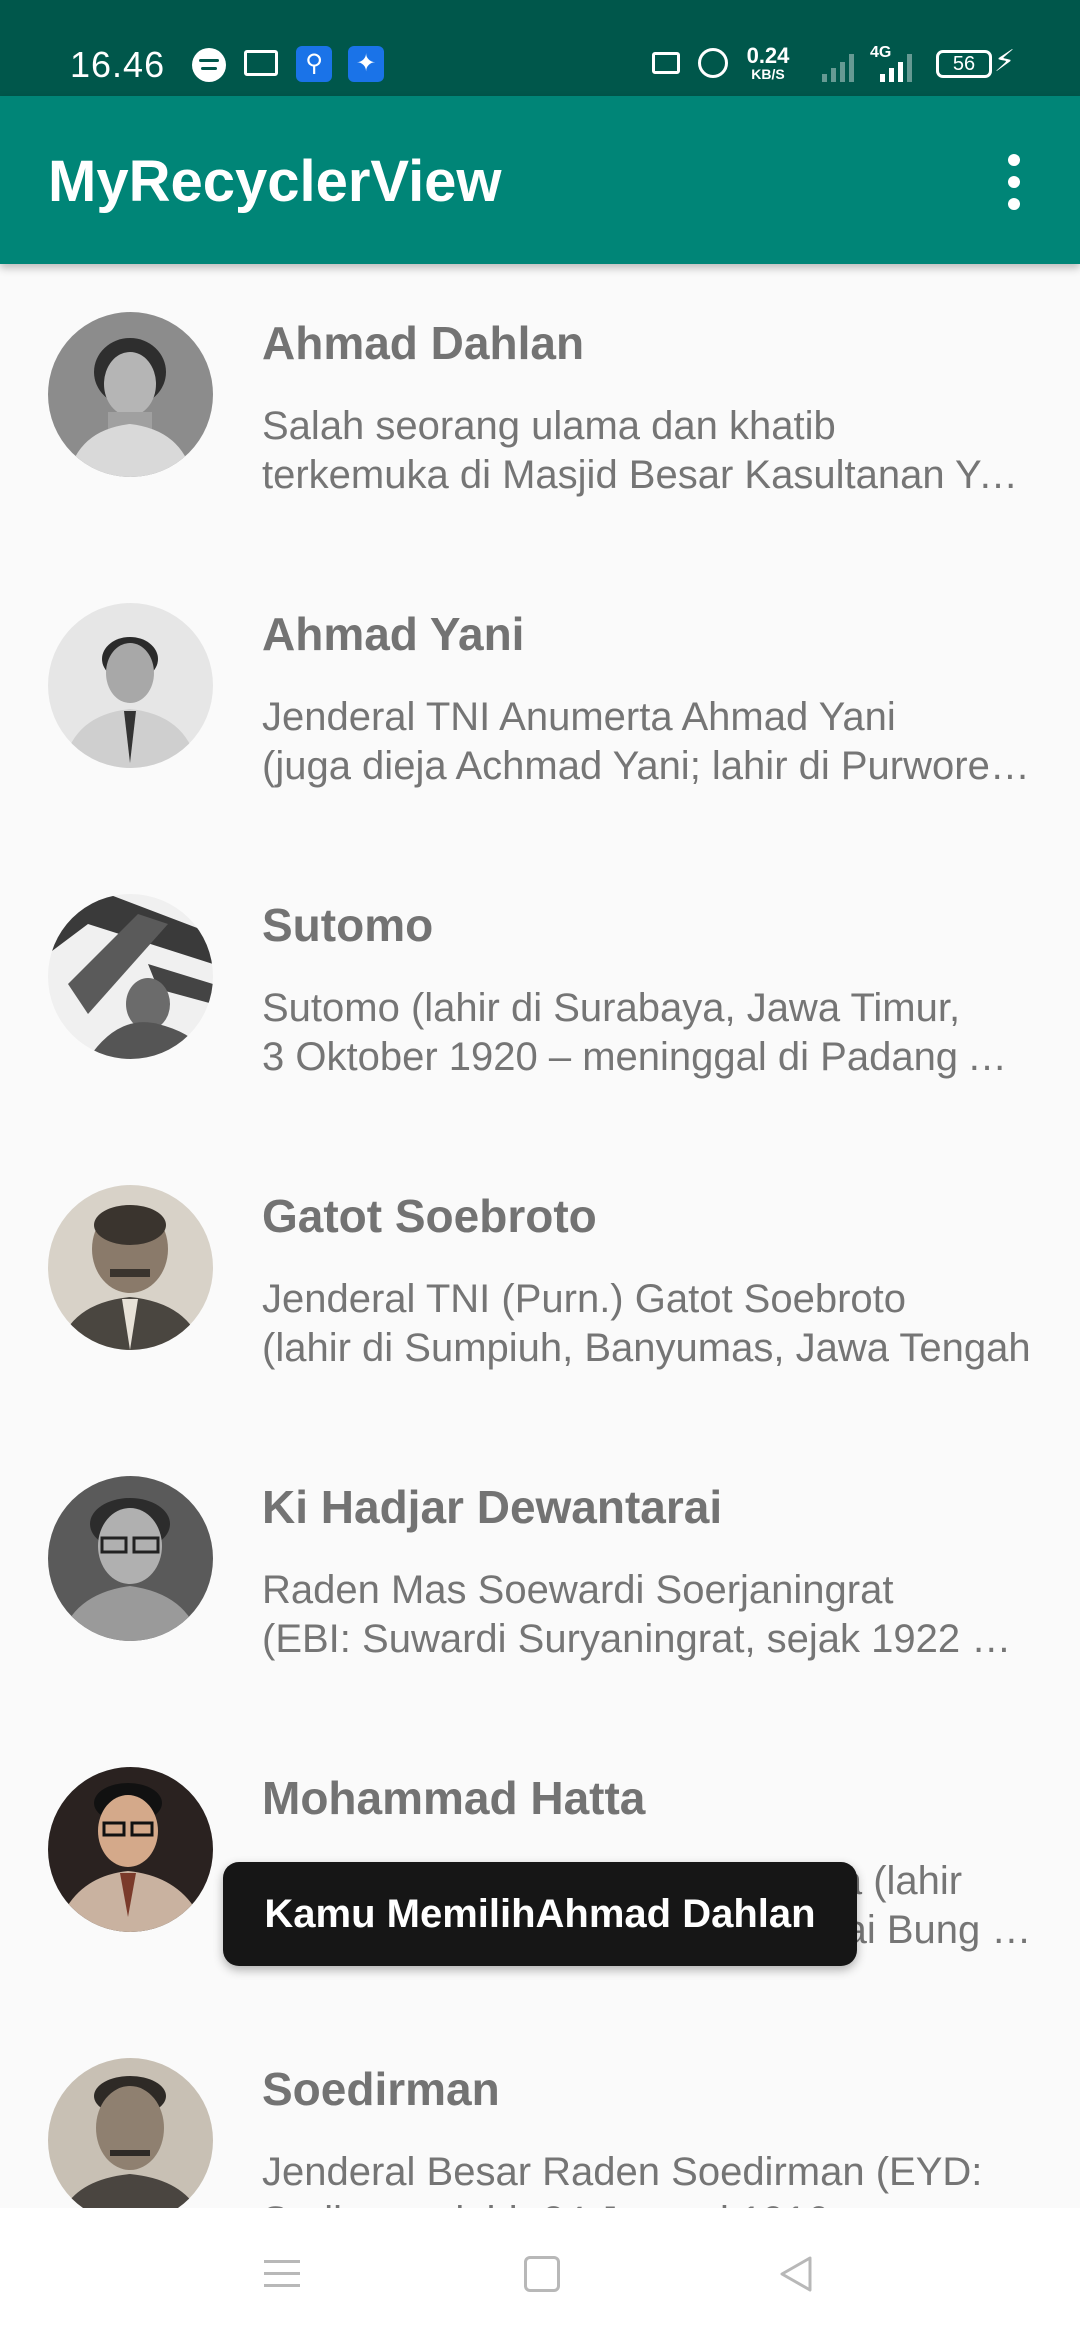 The height and width of the screenshot is (2340, 1080). Describe the element at coordinates (423, 343) in the screenshot. I see `item-name: Ahmad Dahlan` at that location.